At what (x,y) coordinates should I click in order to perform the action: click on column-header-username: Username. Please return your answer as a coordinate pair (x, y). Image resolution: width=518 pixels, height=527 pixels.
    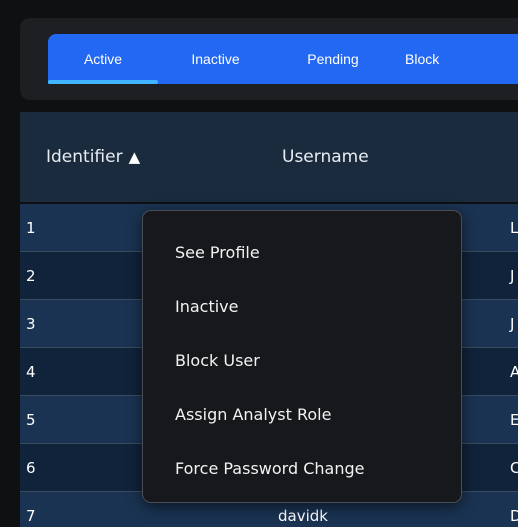
    Looking at the image, I should click on (325, 157).